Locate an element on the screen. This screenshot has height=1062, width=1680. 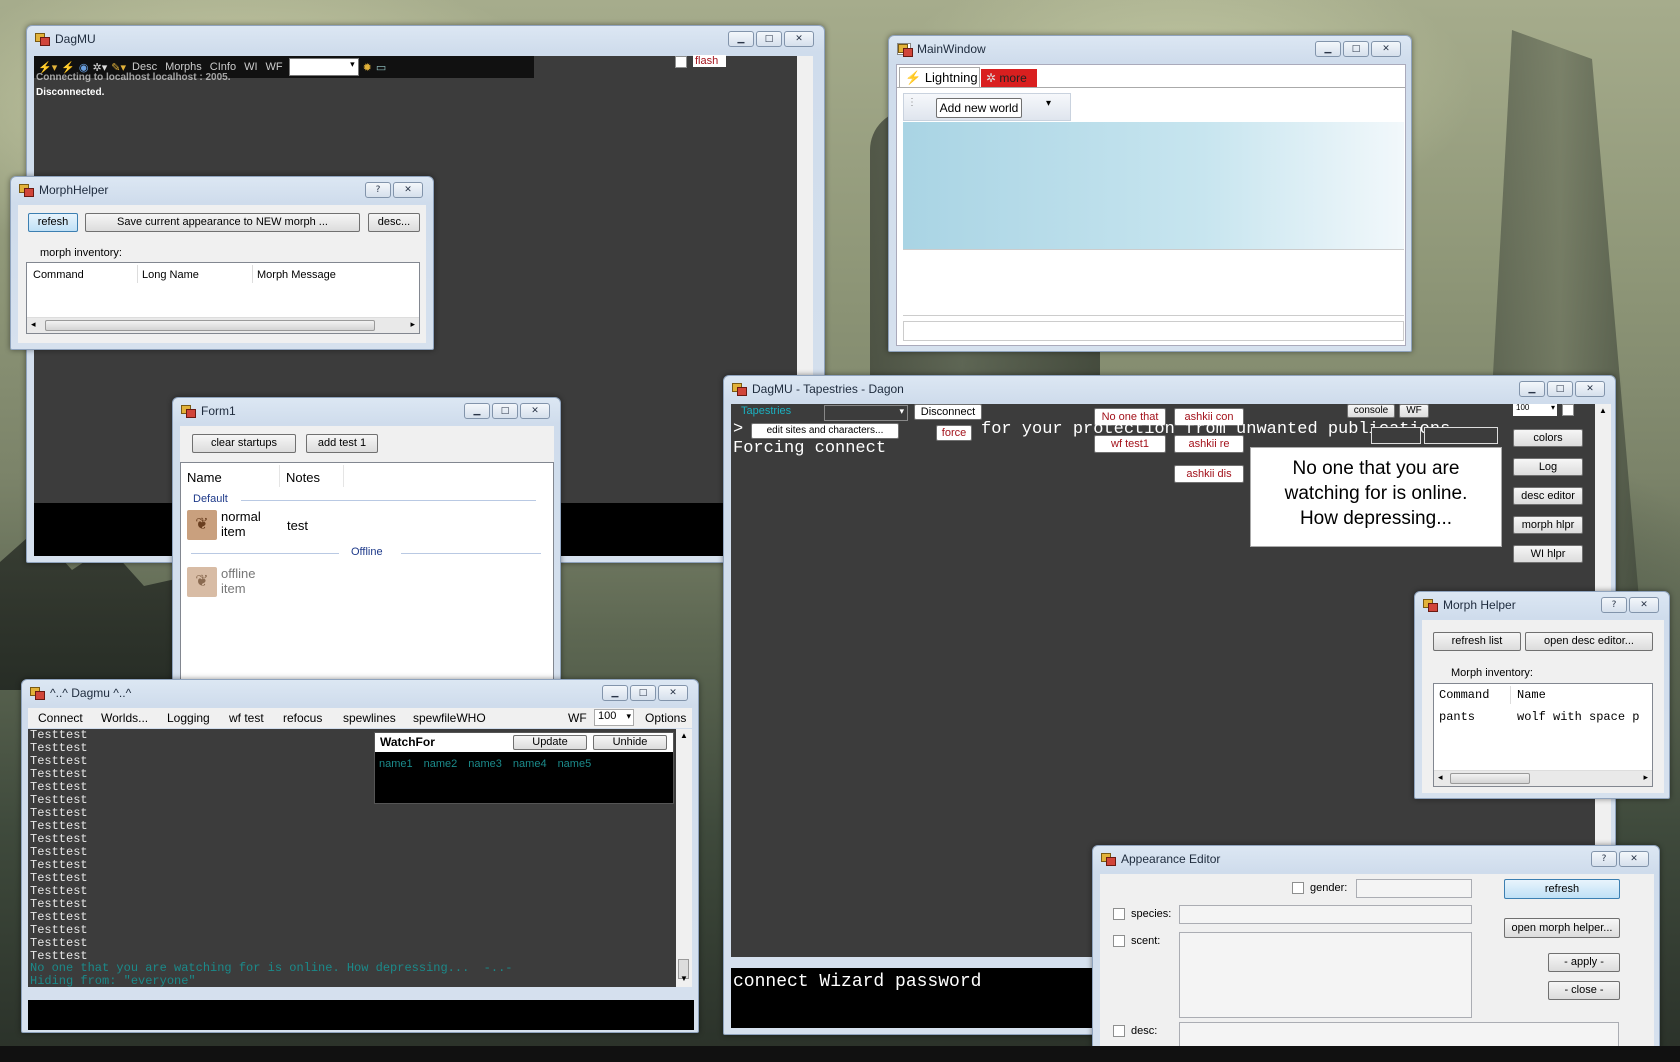
morph-inventory-list: Command Name pants wolf with space p ◂ ▸ is located at coordinates (1543, 735).